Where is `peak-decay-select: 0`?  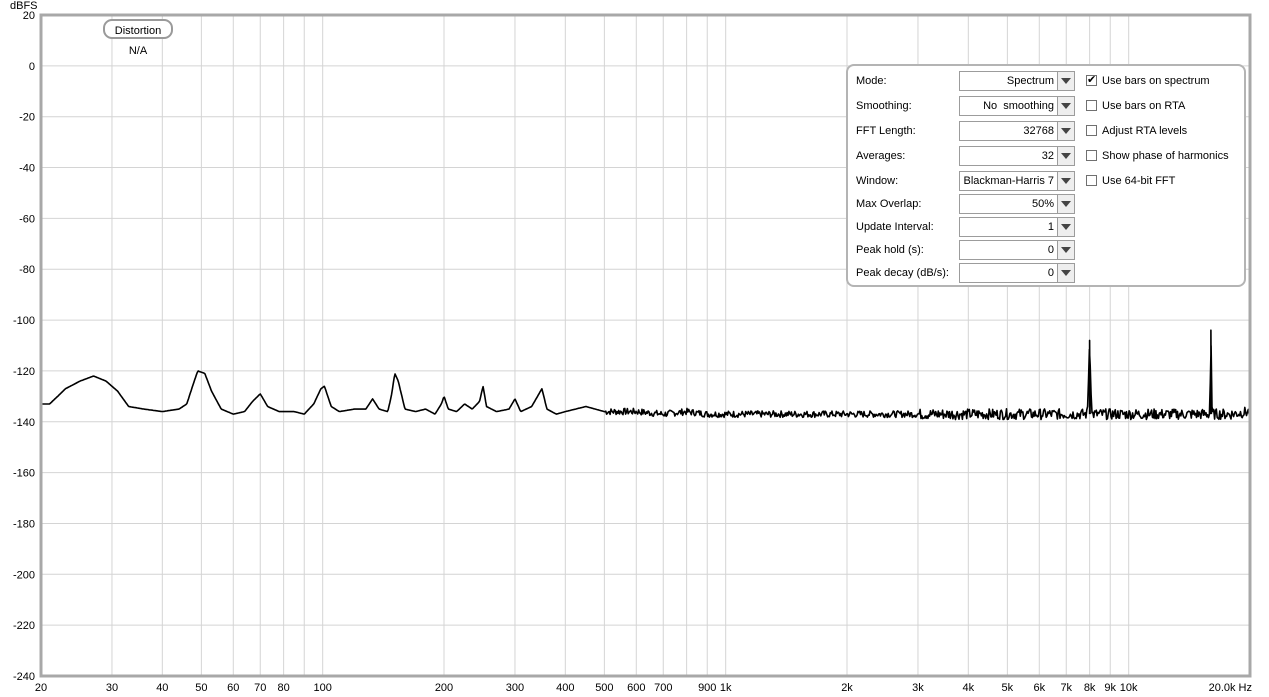 peak-decay-select: 0 is located at coordinates (1017, 273).